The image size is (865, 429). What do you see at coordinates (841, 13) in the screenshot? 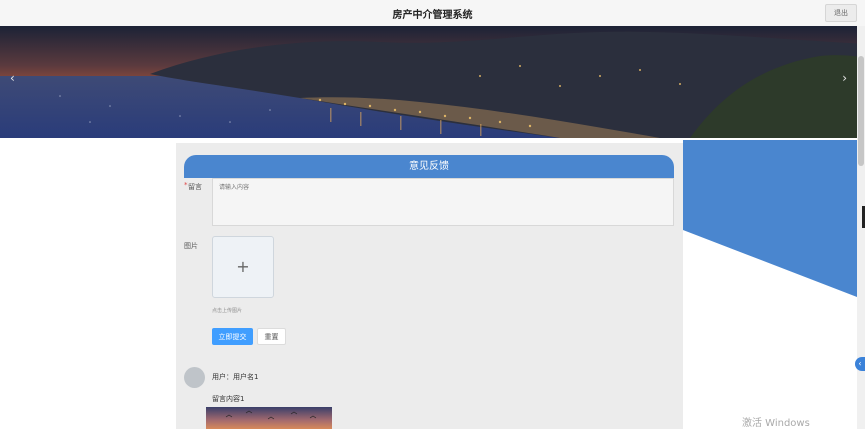
I see `logout-button: 退出` at bounding box center [841, 13].